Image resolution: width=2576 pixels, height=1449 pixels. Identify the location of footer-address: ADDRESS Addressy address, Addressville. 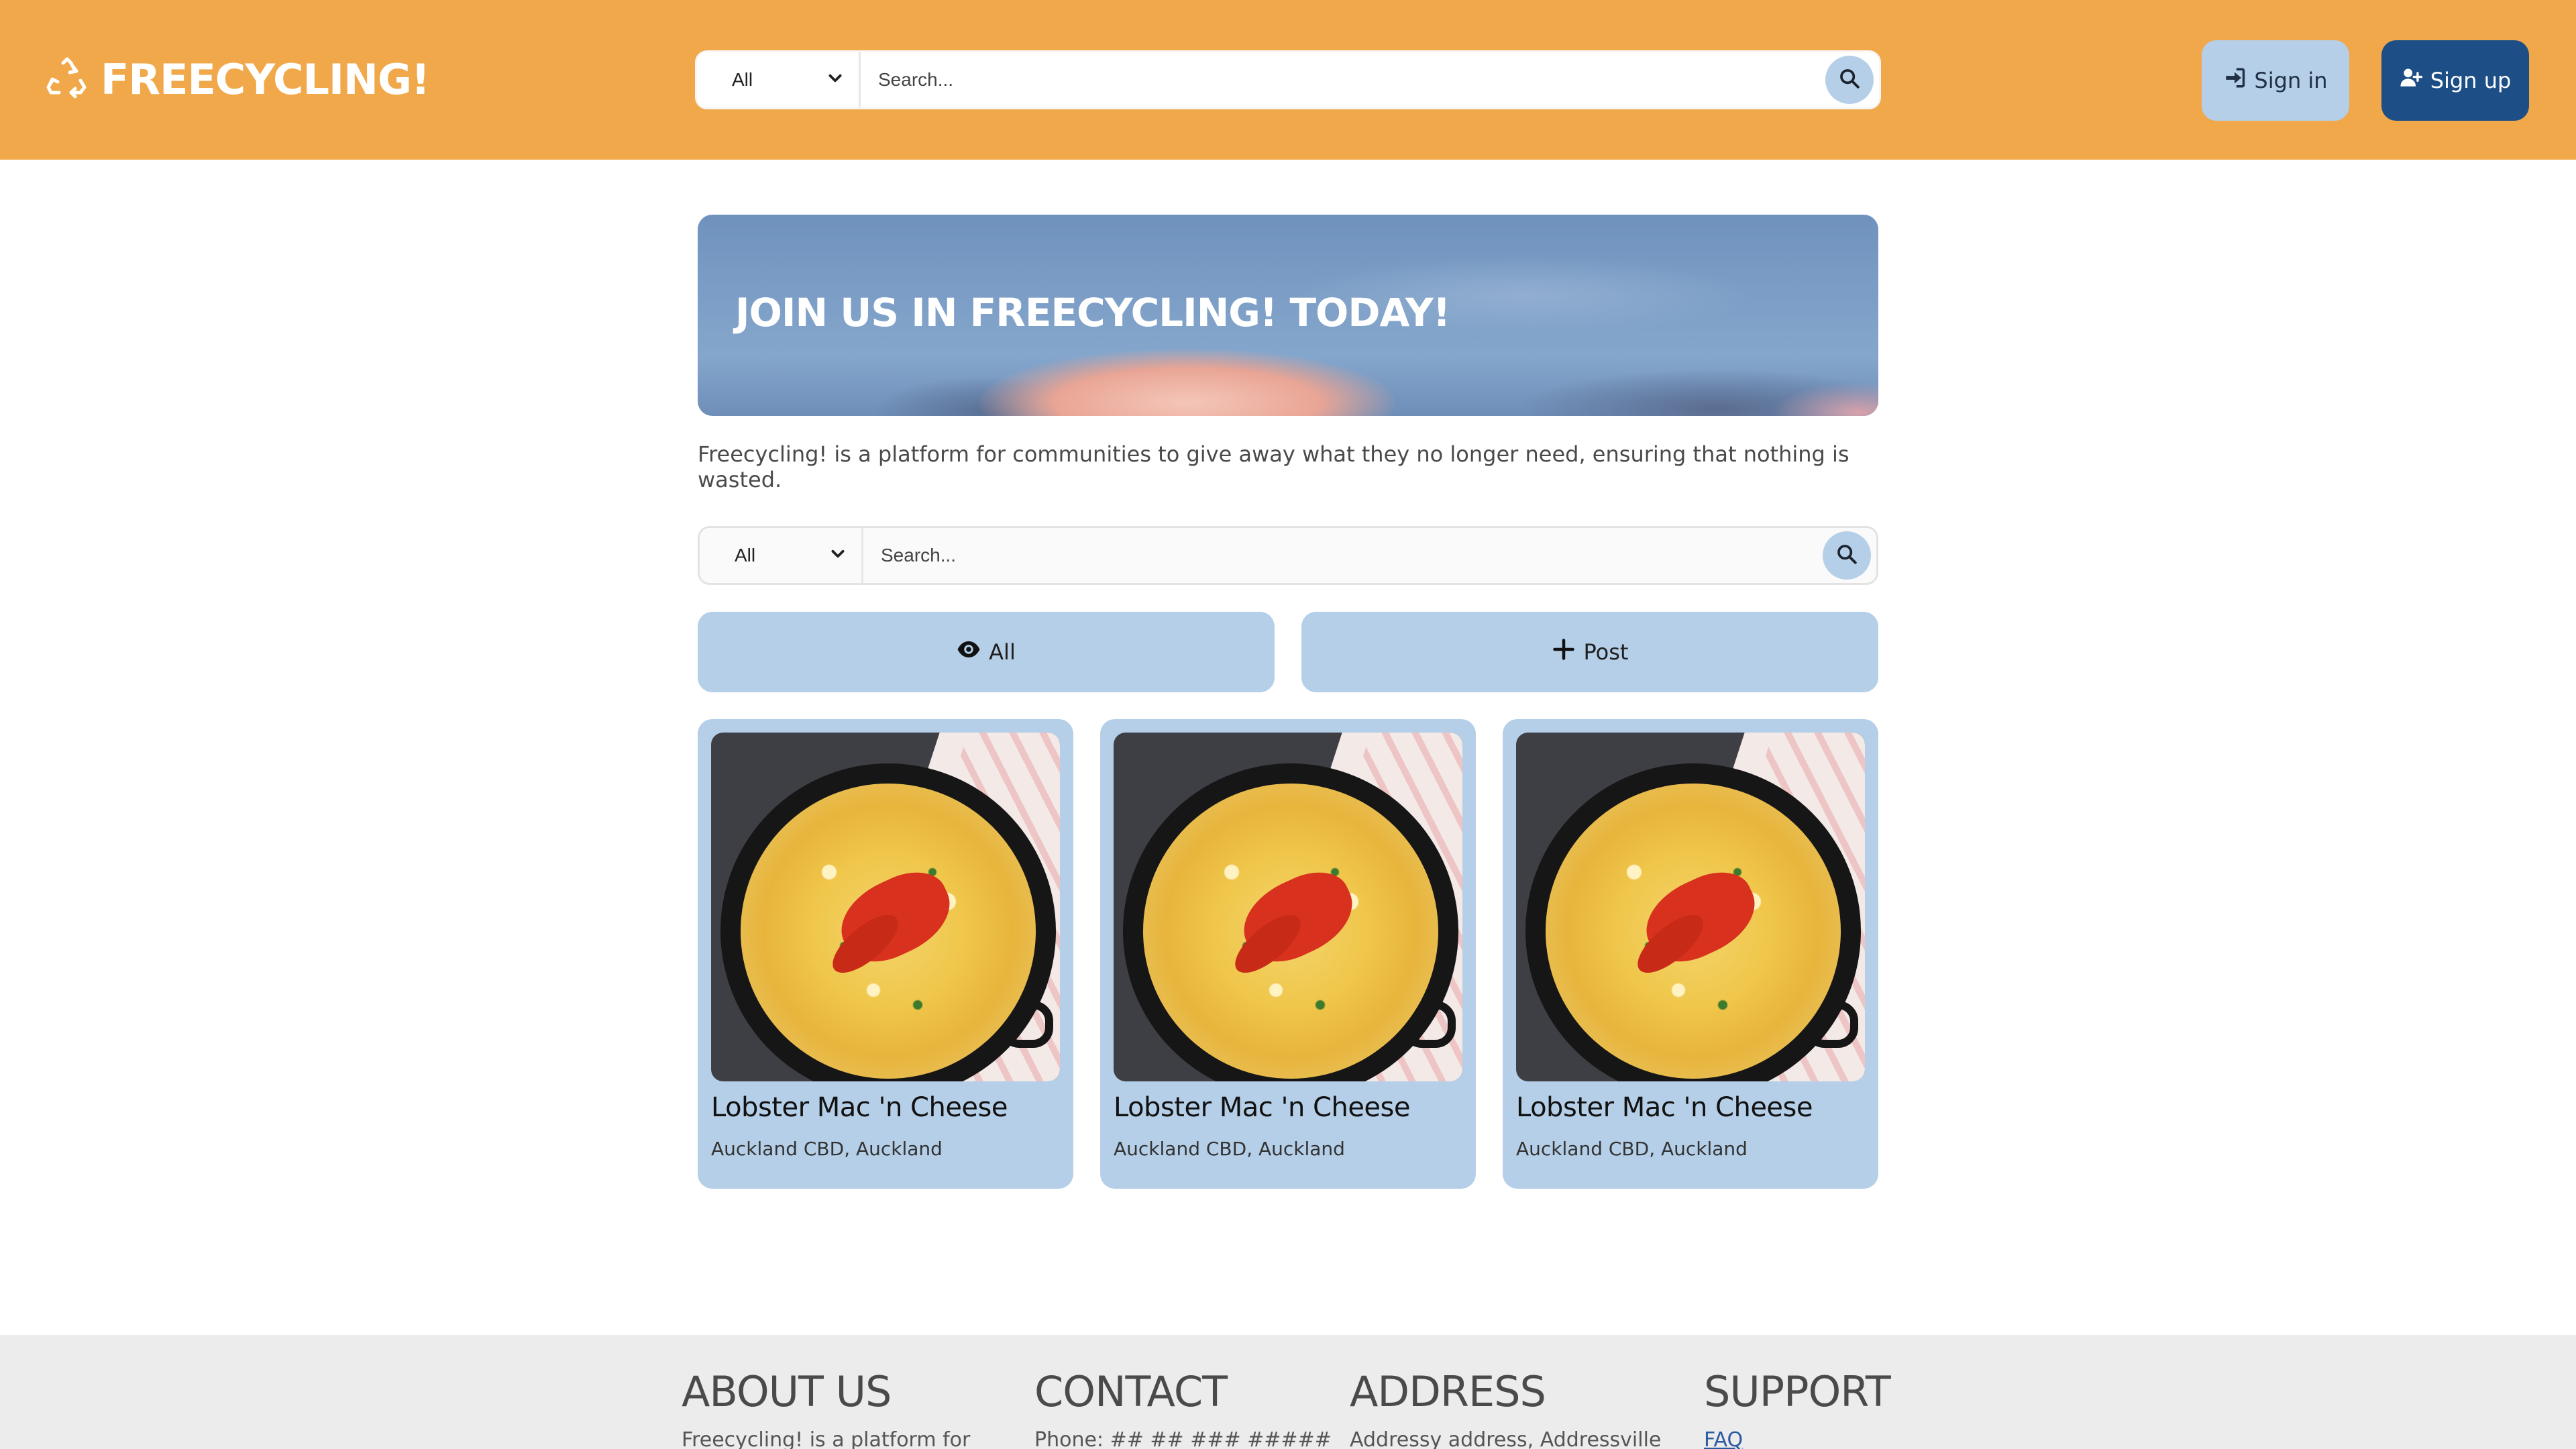
(1505, 1408).